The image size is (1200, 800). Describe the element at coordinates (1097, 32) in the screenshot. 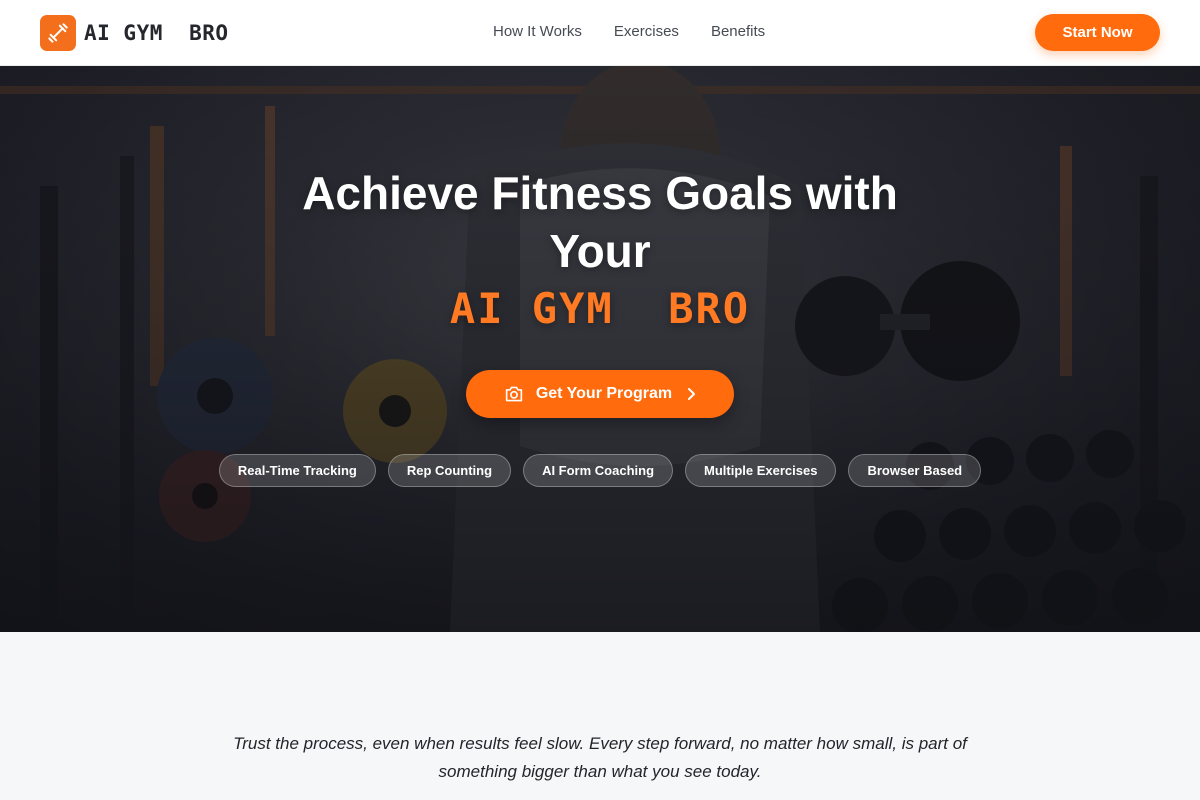

I see `start-now-button: Start Now` at that location.